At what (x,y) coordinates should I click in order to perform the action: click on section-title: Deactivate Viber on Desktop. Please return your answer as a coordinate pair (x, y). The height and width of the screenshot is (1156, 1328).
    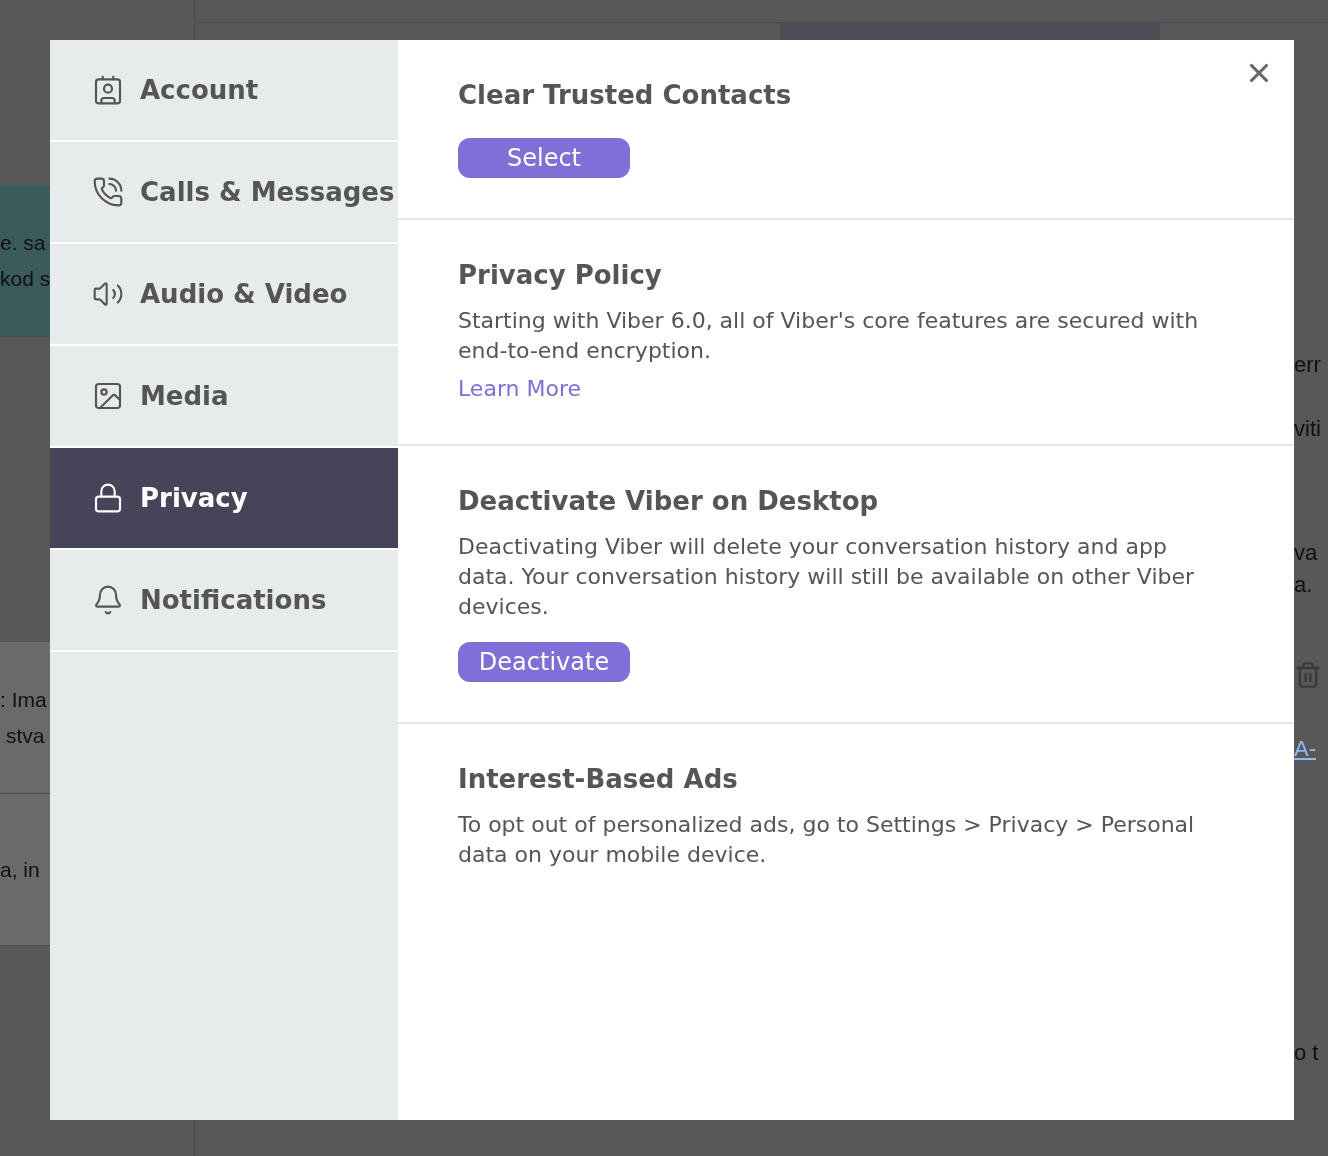
    Looking at the image, I should click on (669, 501).